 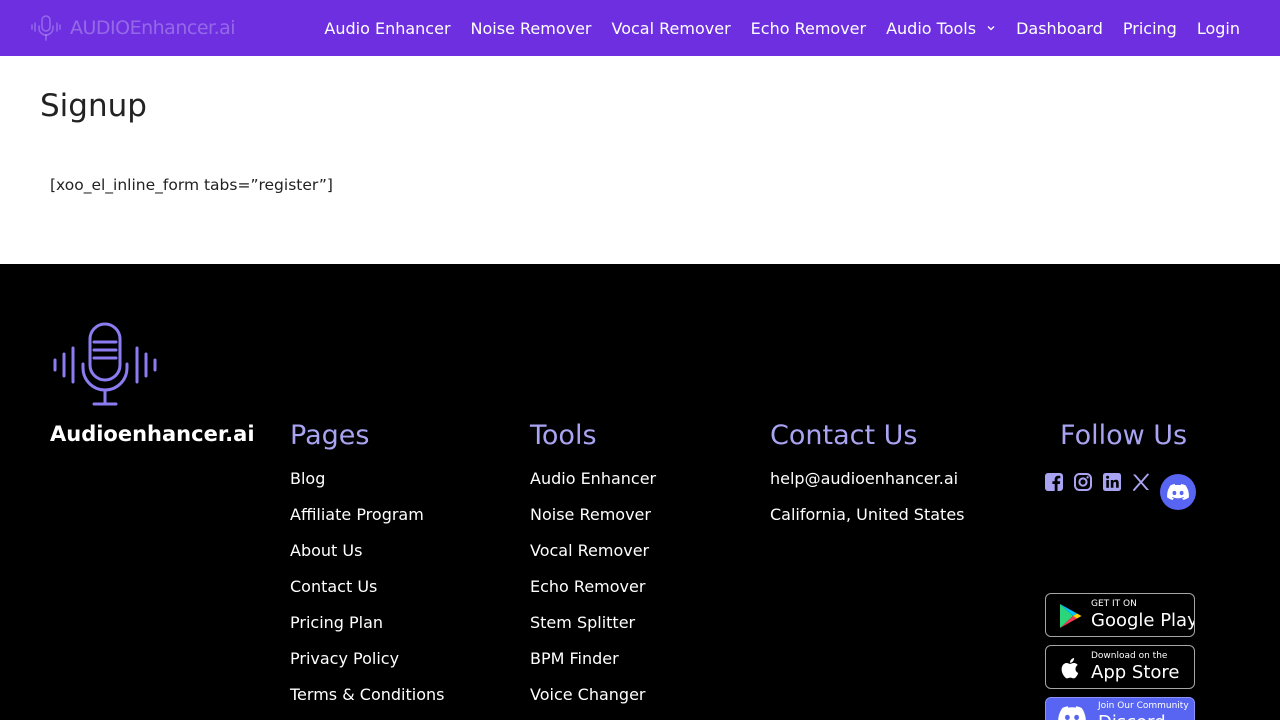 What do you see at coordinates (844, 435) in the screenshot?
I see `footer-contact-title: Contact Us` at bounding box center [844, 435].